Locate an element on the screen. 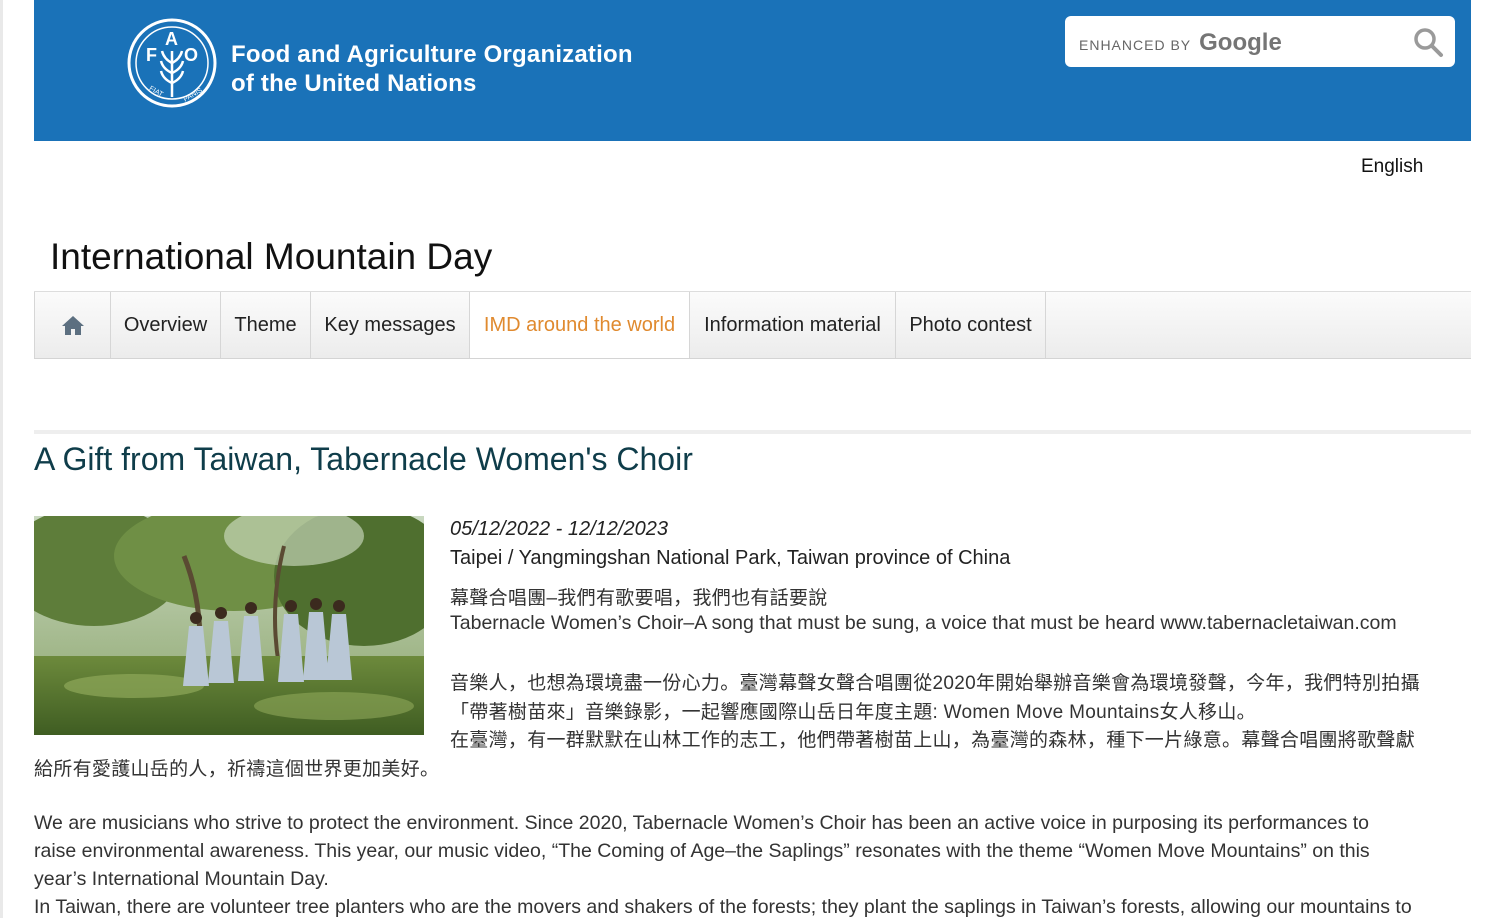  home-icon is located at coordinates (72, 325).